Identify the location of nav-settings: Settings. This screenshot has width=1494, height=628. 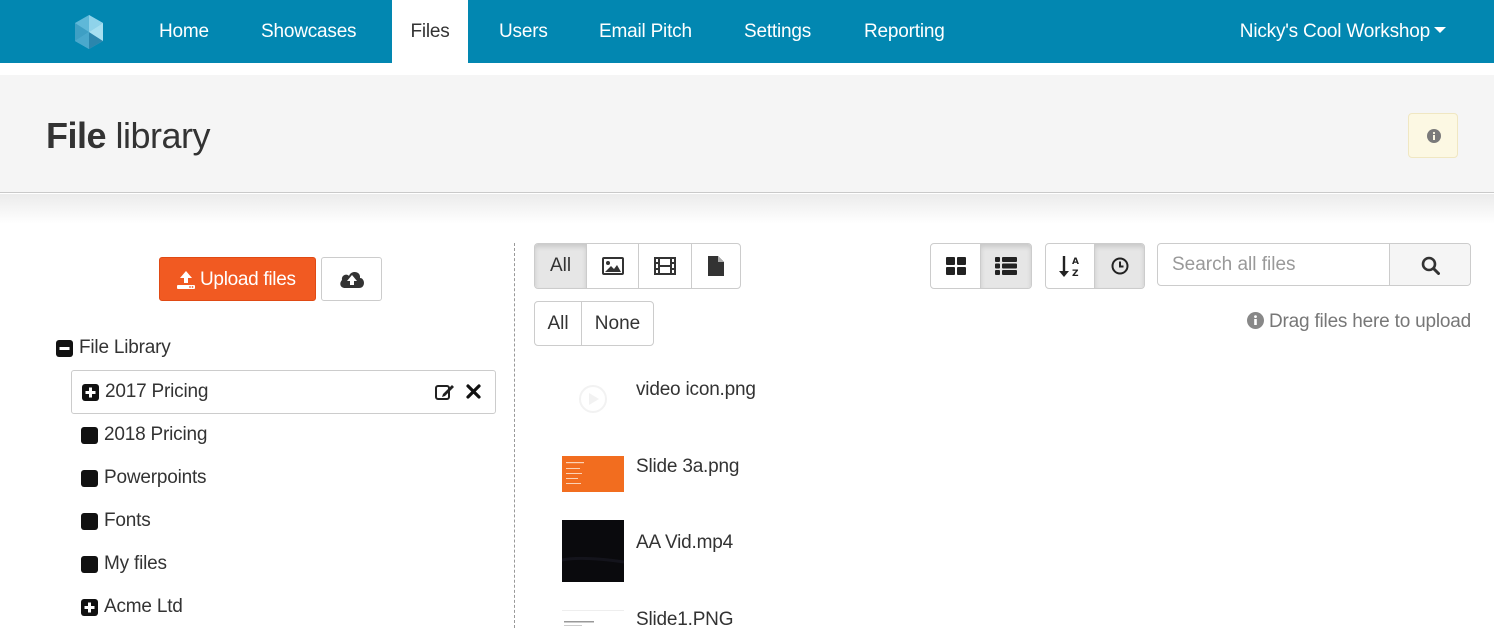
(777, 31).